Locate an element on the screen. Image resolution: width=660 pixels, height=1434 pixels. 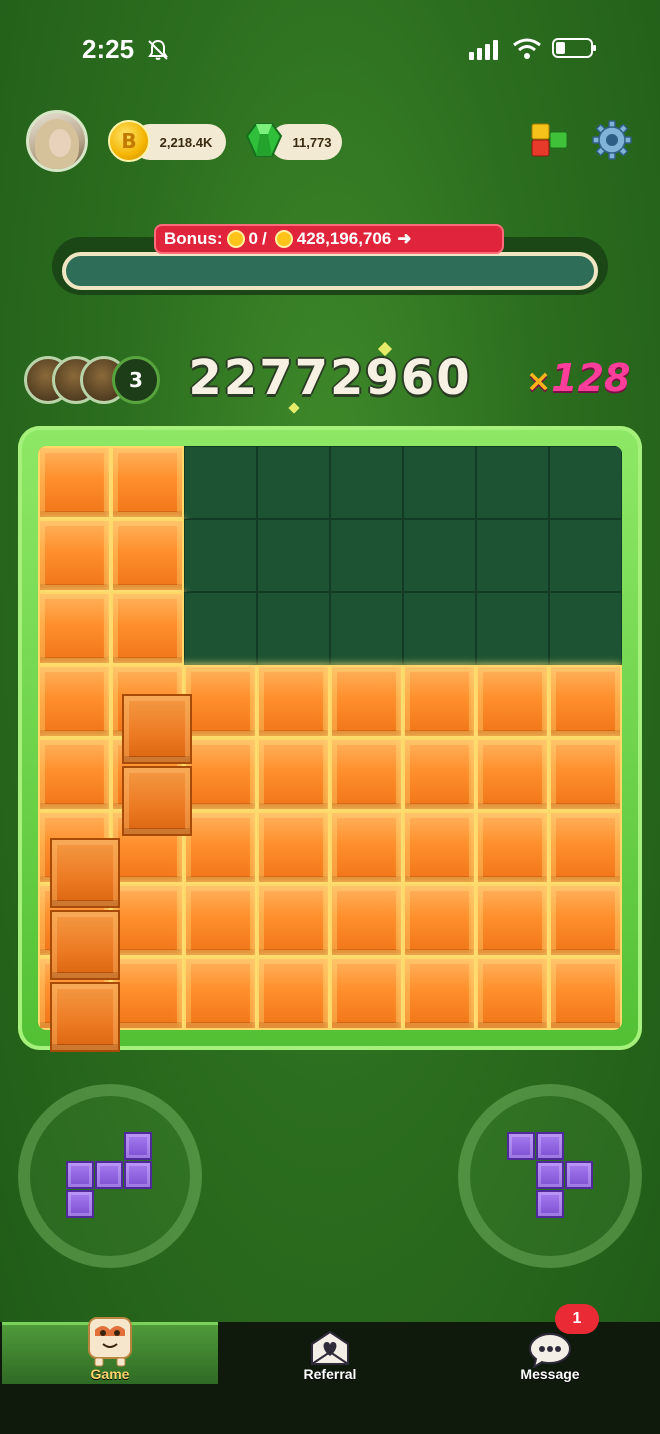
battery-icon is located at coordinates (574, 48).